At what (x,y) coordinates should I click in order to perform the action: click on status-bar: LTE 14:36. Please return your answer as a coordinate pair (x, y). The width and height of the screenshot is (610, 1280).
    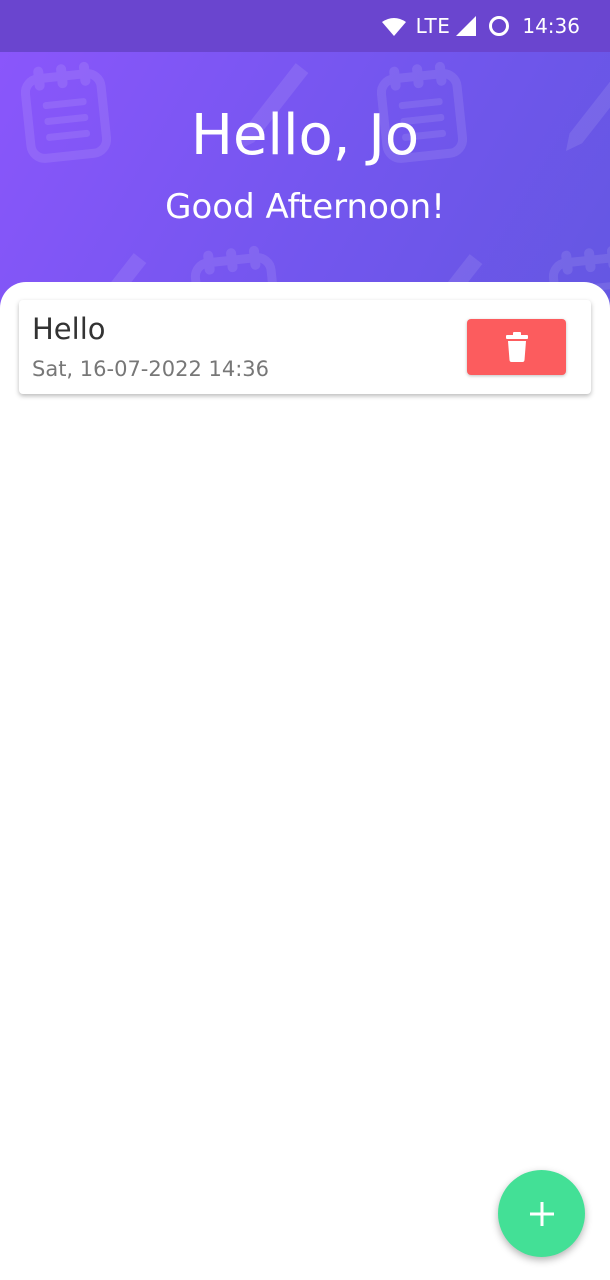
    Looking at the image, I should click on (305, 26).